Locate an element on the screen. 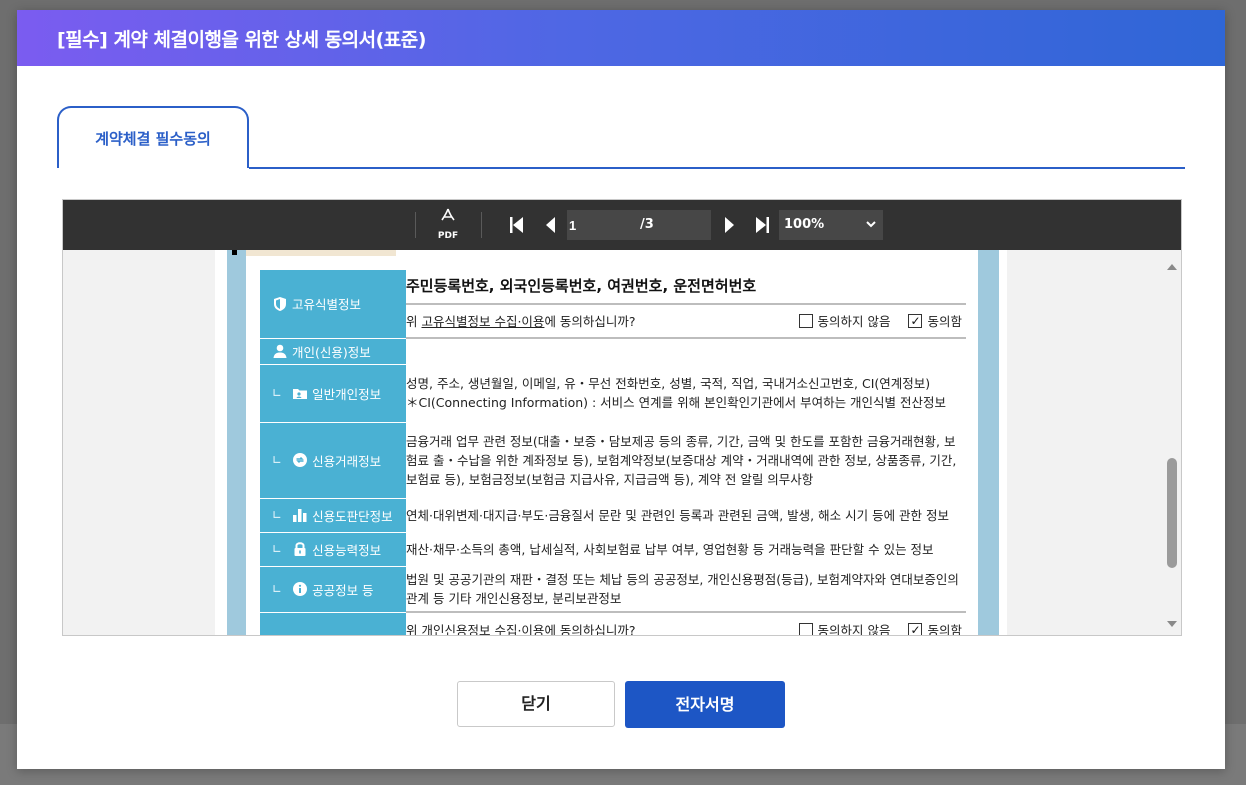 Image resolution: width=1246 pixels, height=785 pixels. general-info-label: 일반개인정보 is located at coordinates (347, 394).